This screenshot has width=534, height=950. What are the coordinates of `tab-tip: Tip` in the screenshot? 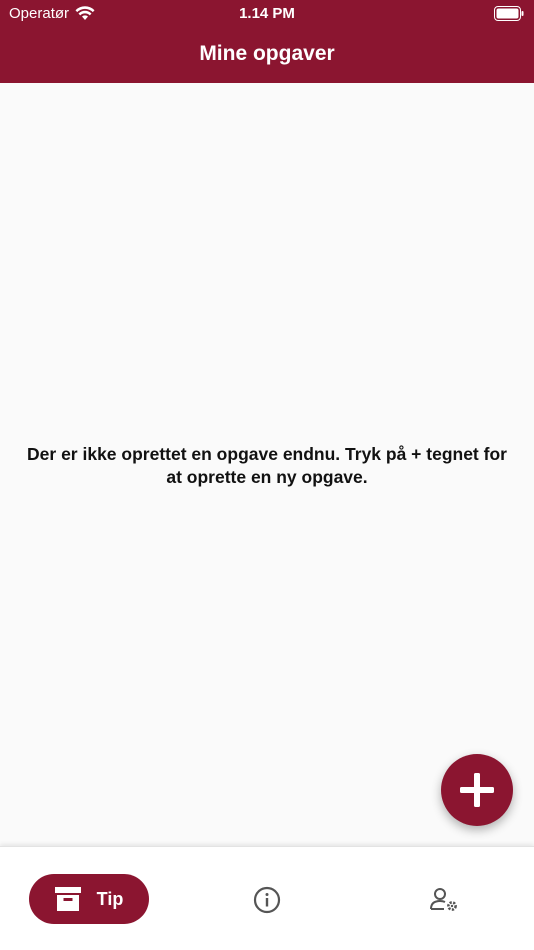 It's located at (89, 899).